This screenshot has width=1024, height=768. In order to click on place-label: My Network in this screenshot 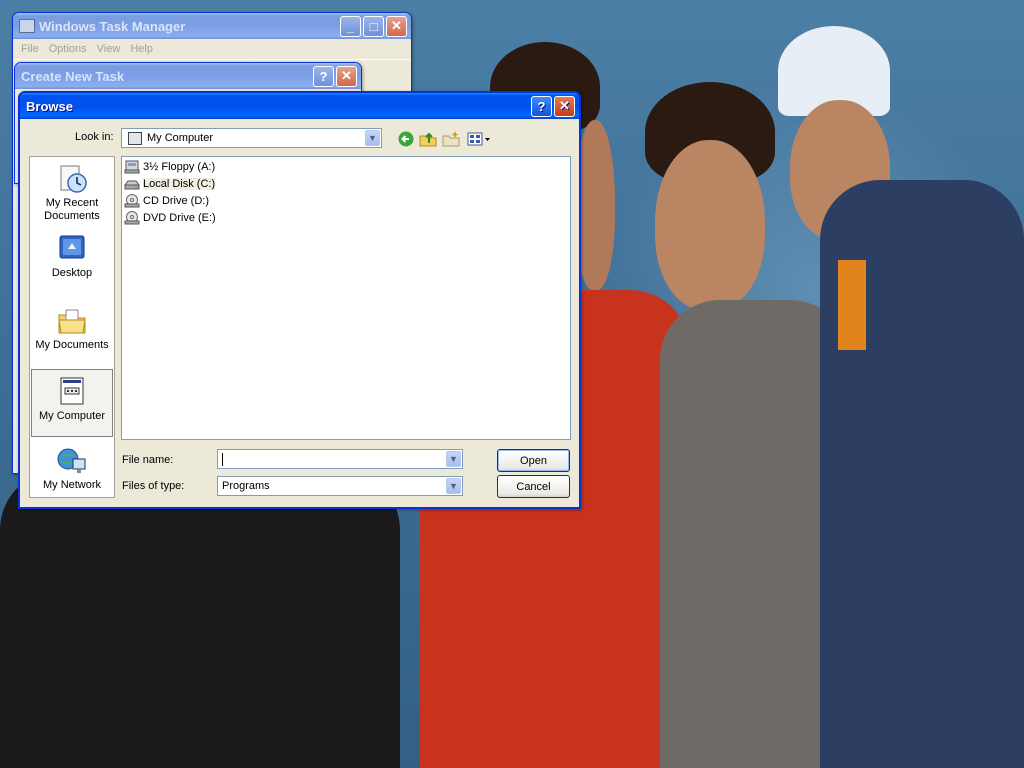, I will do `click(72, 485)`.